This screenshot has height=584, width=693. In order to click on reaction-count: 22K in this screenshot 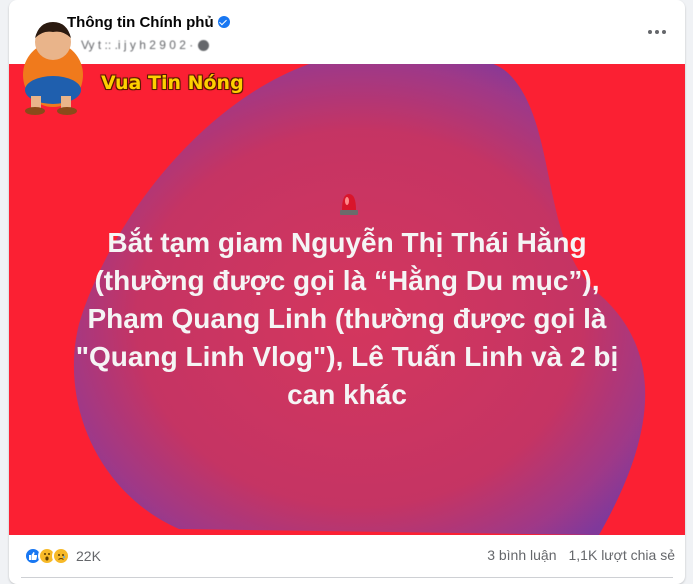, I will do `click(88, 556)`.